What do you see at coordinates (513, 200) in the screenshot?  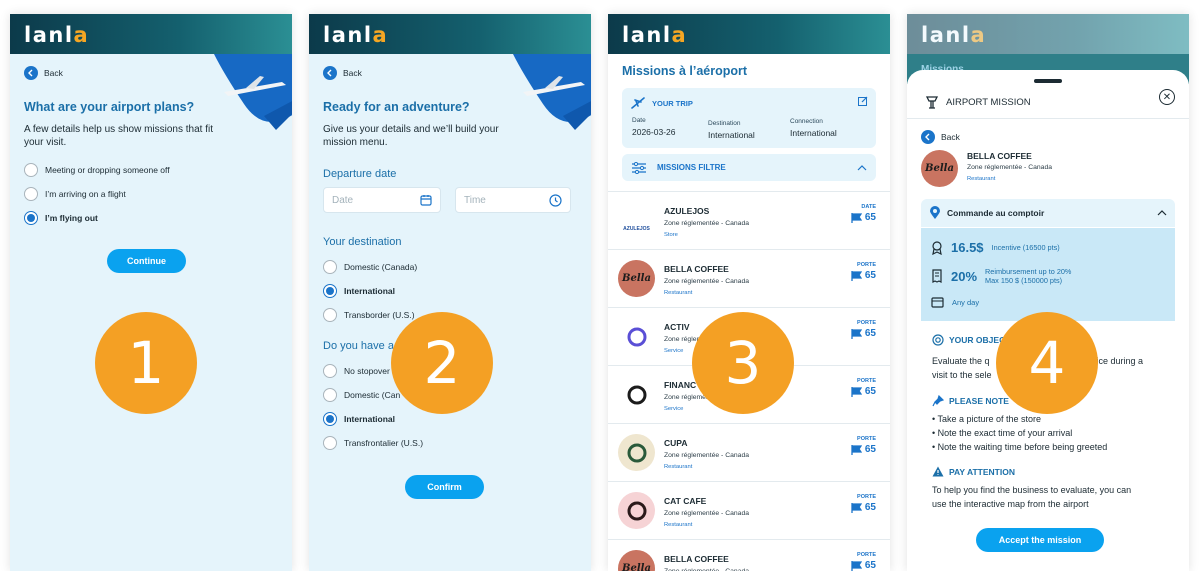 I see `time-input: Time` at bounding box center [513, 200].